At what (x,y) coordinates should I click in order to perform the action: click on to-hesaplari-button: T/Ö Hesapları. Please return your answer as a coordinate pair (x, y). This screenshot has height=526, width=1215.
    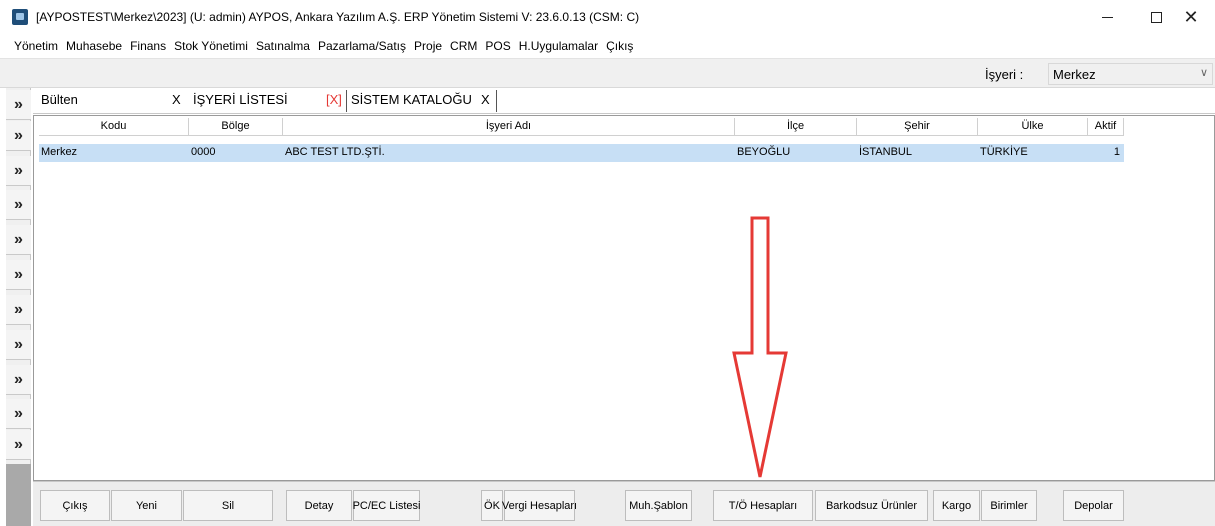
    Looking at the image, I should click on (763, 505).